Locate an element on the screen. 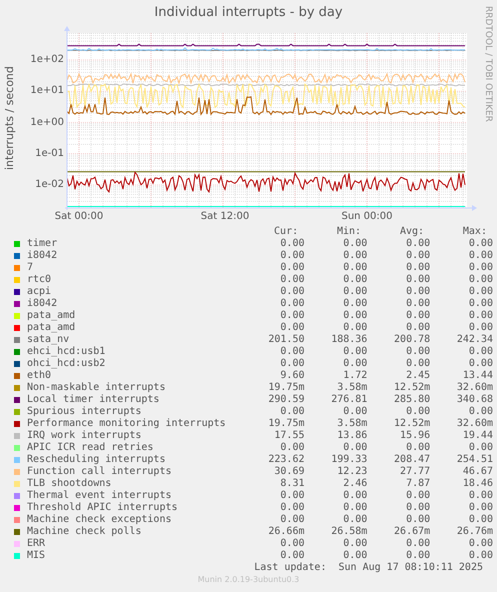 The image size is (497, 592). legend-value: 1.72 is located at coordinates (355, 376).